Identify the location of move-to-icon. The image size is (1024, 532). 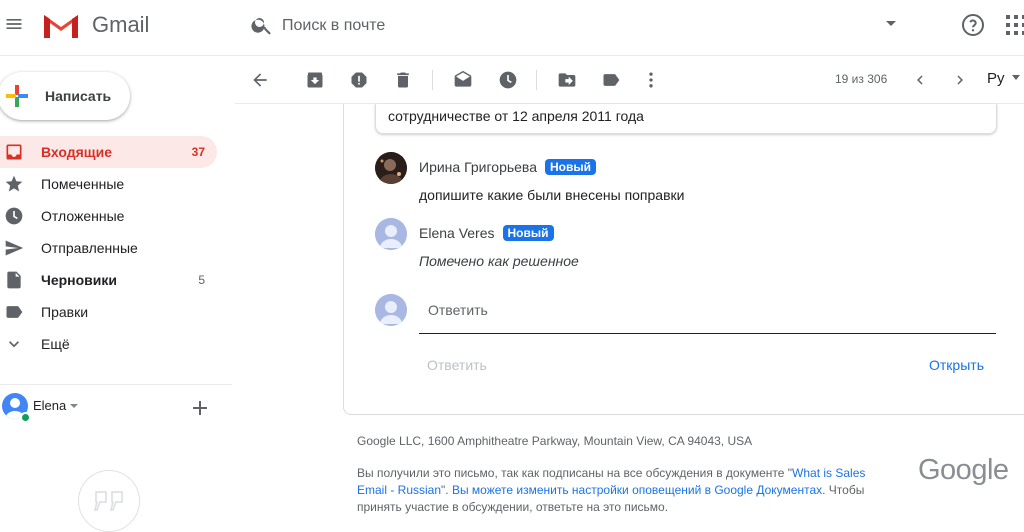
(567, 80).